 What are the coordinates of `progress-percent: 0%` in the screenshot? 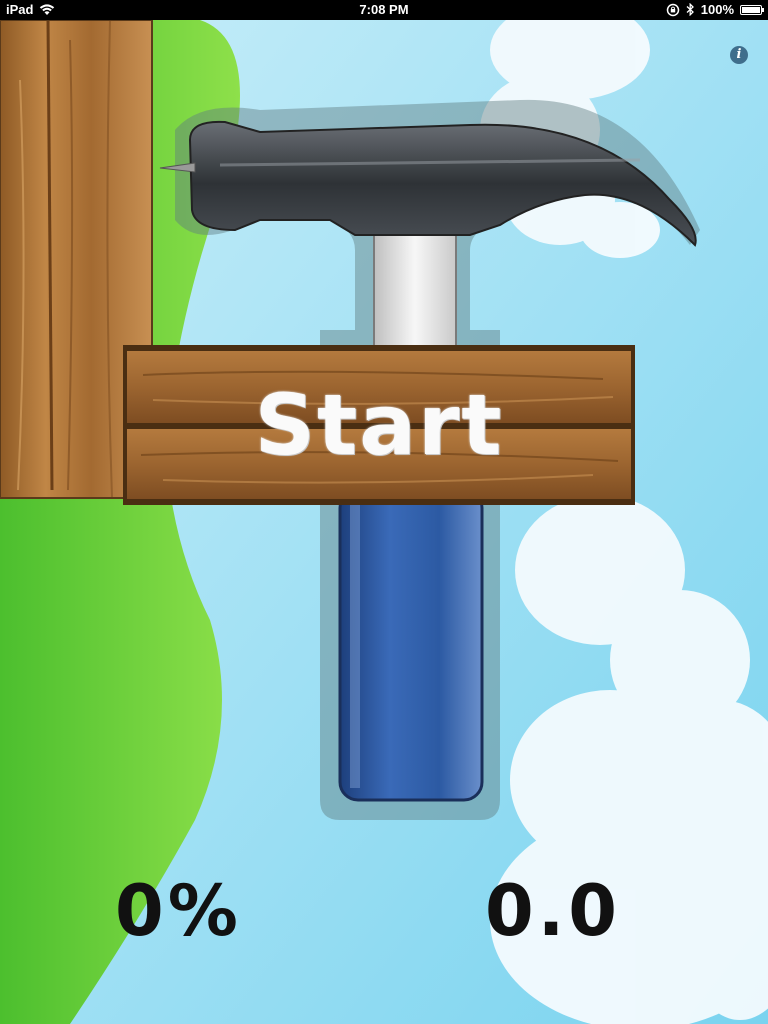 It's located at (178, 911).